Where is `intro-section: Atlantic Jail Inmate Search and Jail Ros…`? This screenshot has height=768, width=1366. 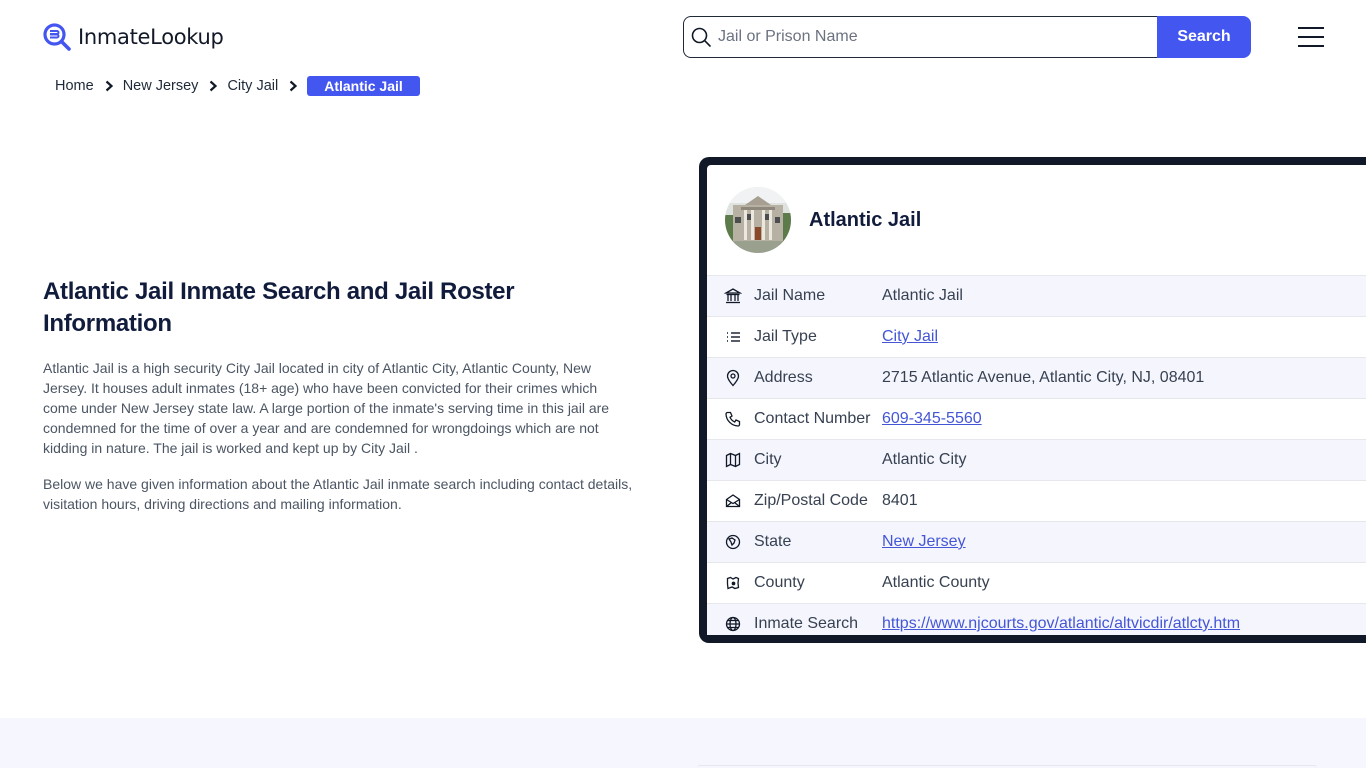
intro-section: Atlantic Jail Inmate Search and Jail Ros… is located at coordinates (338, 403).